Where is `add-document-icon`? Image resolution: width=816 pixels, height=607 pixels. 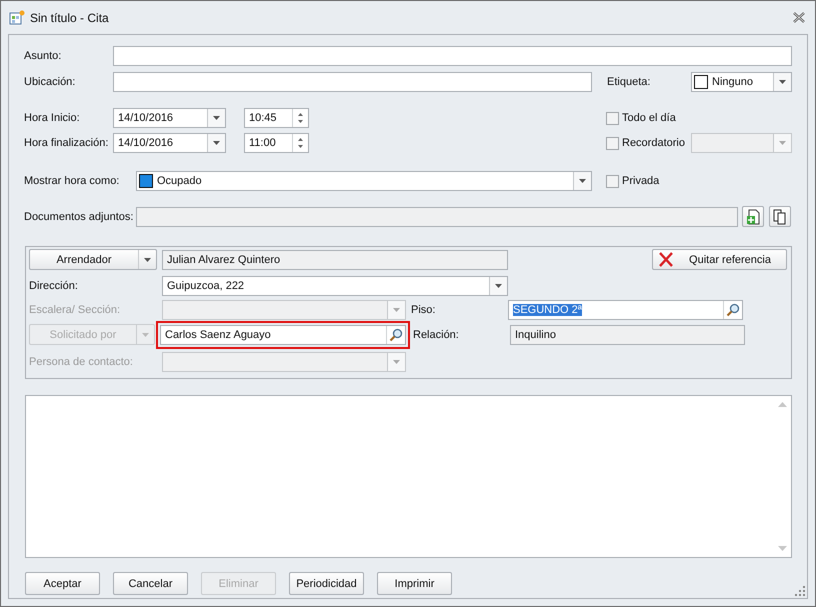 add-document-icon is located at coordinates (753, 216).